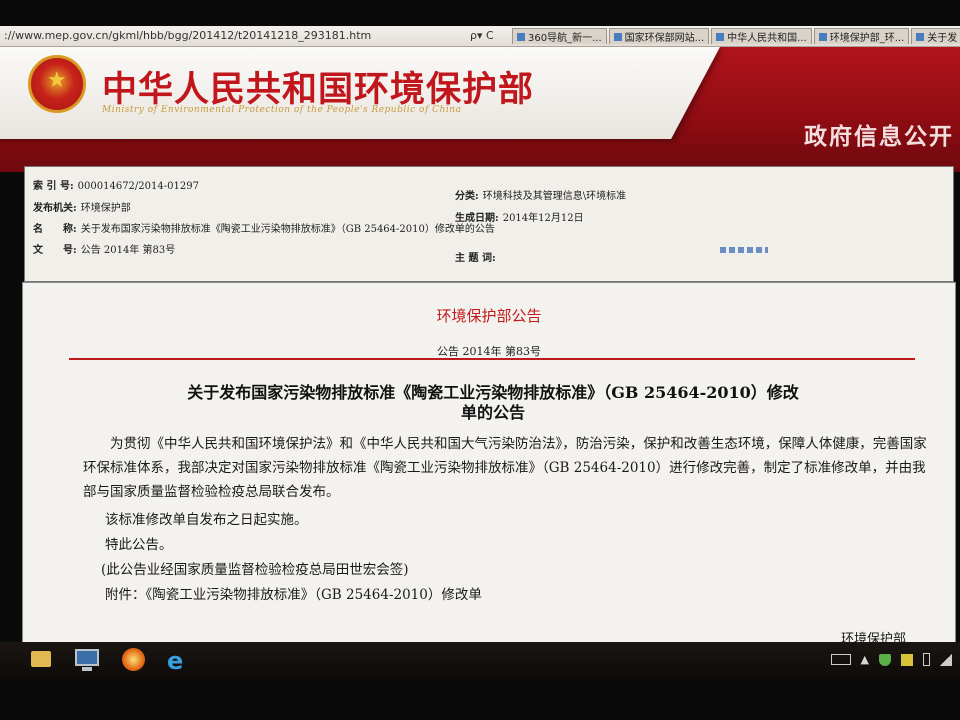 Image resolution: width=960 pixels, height=720 pixels. What do you see at coordinates (57, 80) in the screenshot?
I see `star-icon: ★` at bounding box center [57, 80].